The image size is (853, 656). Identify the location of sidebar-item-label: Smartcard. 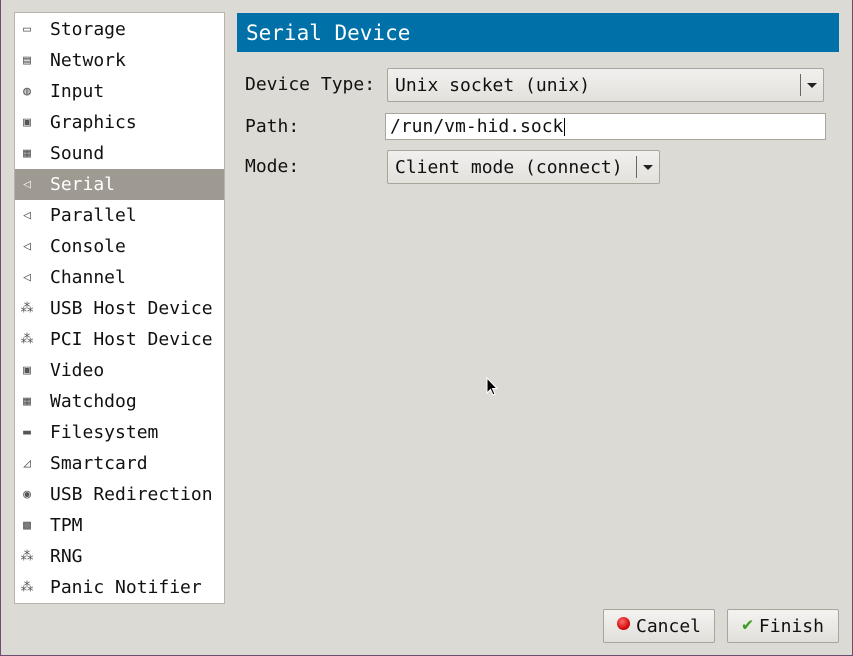
(99, 463).